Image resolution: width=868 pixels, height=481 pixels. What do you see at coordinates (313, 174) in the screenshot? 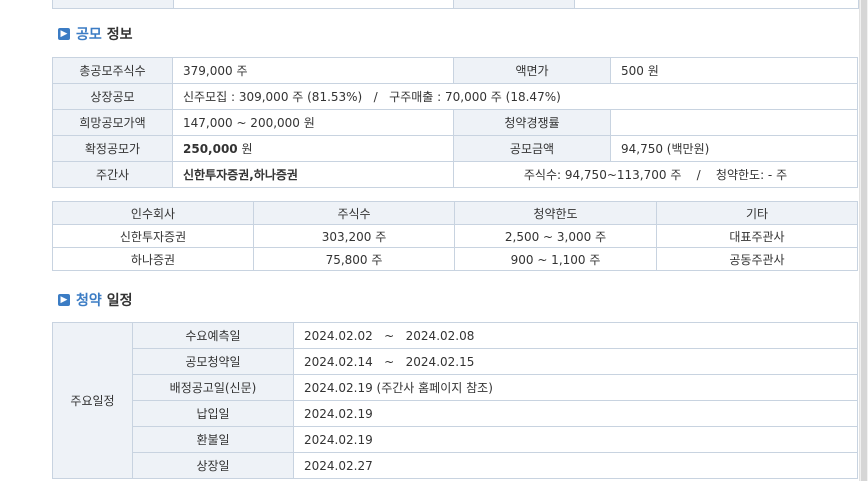
I see `underwriter-value: 신한투자증권,하나증권` at bounding box center [313, 174].